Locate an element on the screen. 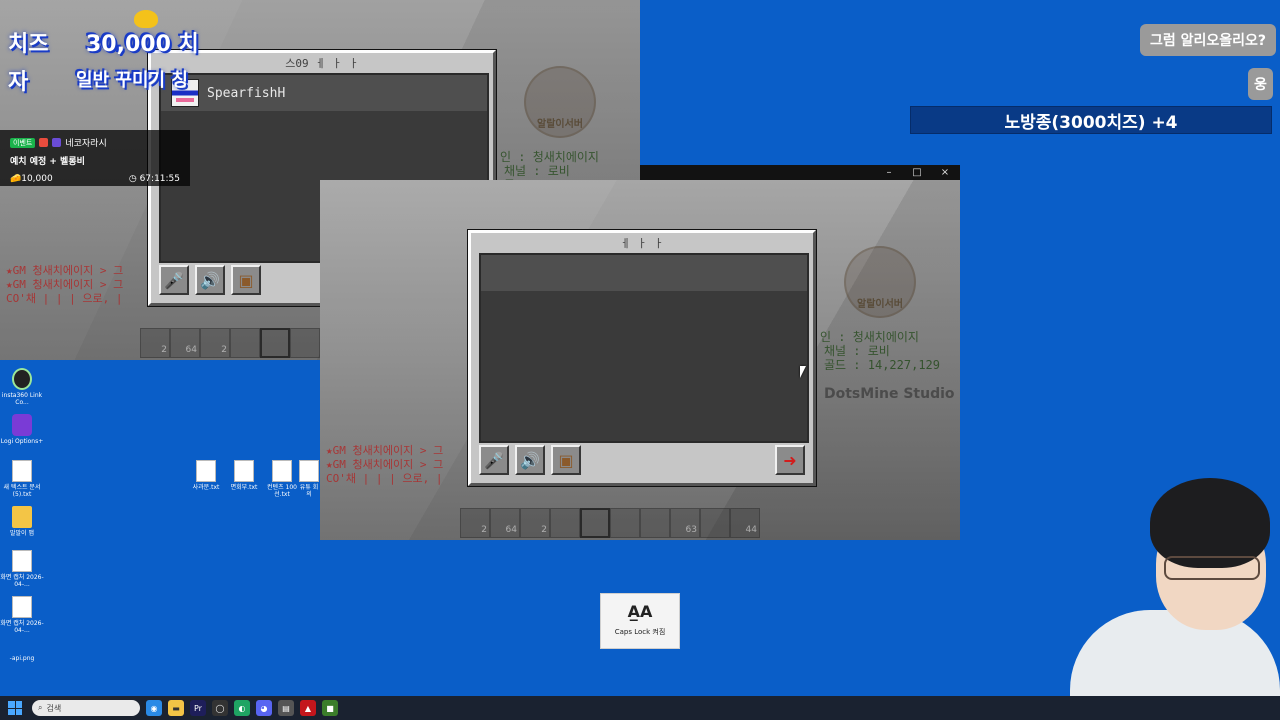  panel-buttons: 🎤 🔊 ▣ is located at coordinates (642, 460).